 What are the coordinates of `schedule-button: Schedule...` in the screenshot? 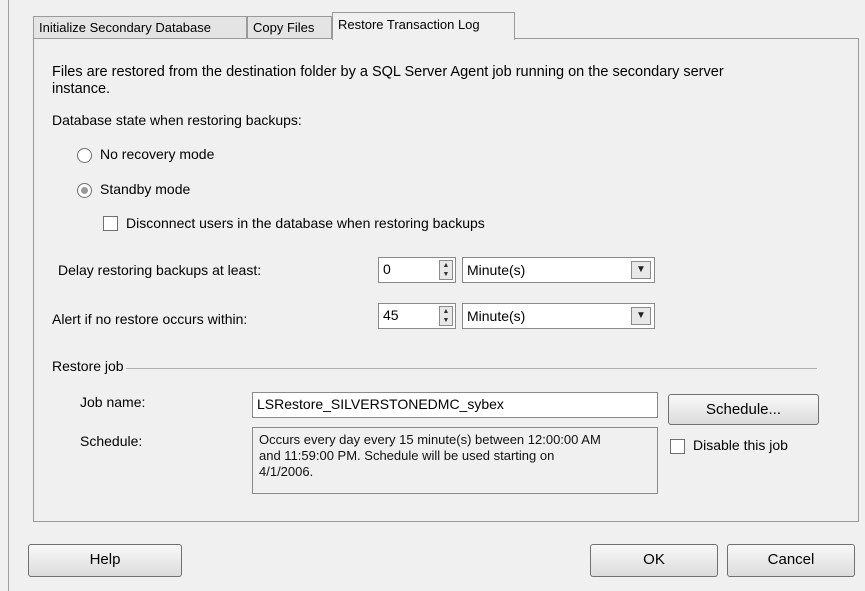 It's located at (743, 409).